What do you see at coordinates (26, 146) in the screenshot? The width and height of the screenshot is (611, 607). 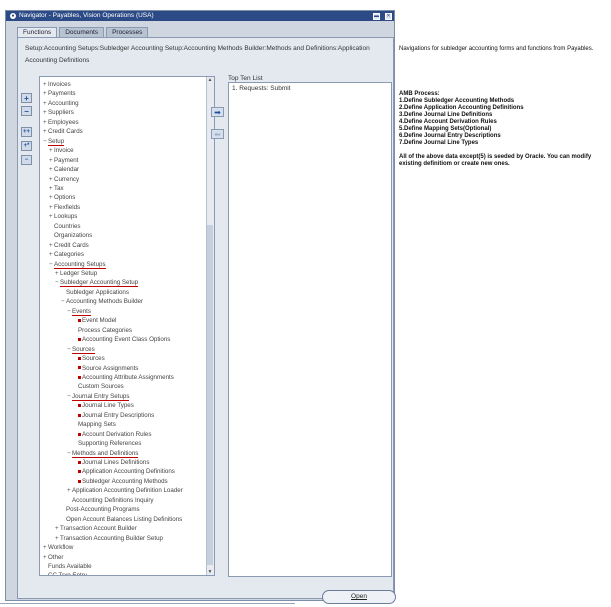 I see `expand-all-button: +*` at bounding box center [26, 146].